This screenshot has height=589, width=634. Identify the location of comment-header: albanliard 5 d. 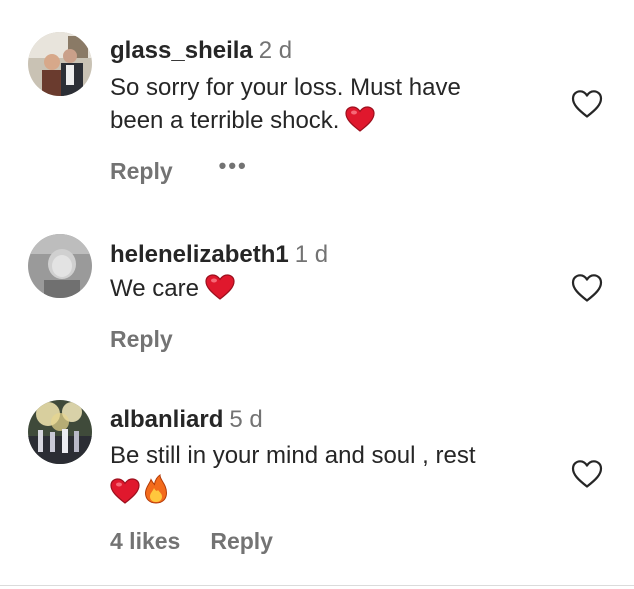
(337, 420).